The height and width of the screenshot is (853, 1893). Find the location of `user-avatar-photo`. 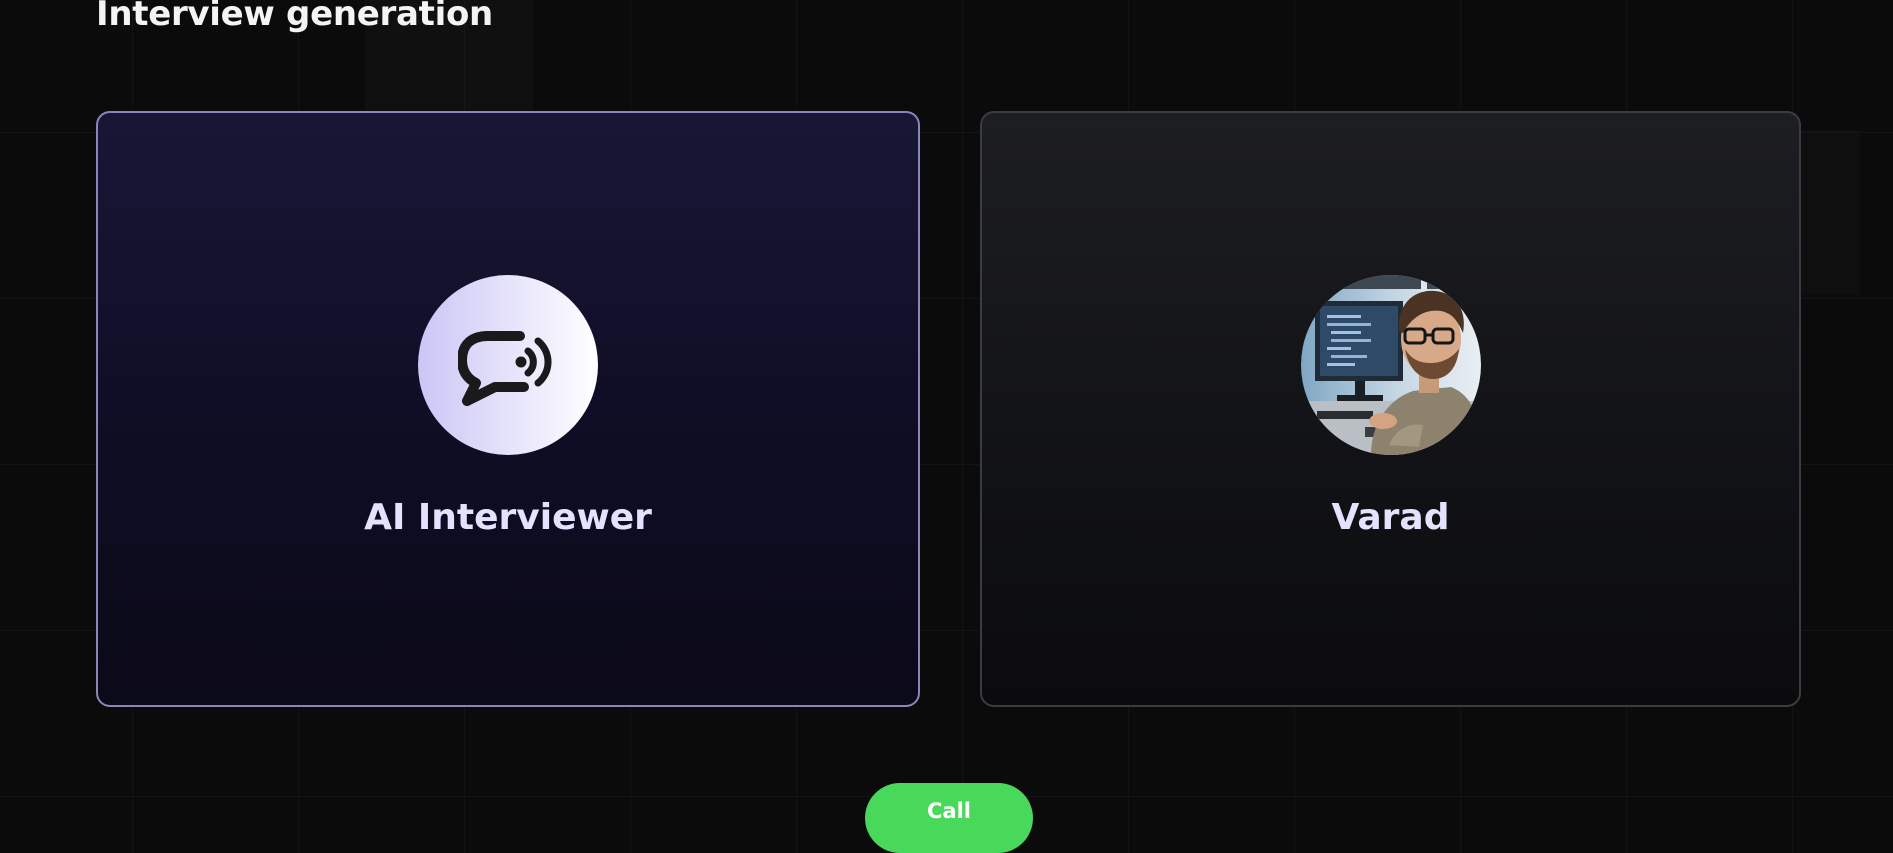

user-avatar-photo is located at coordinates (1391, 365).